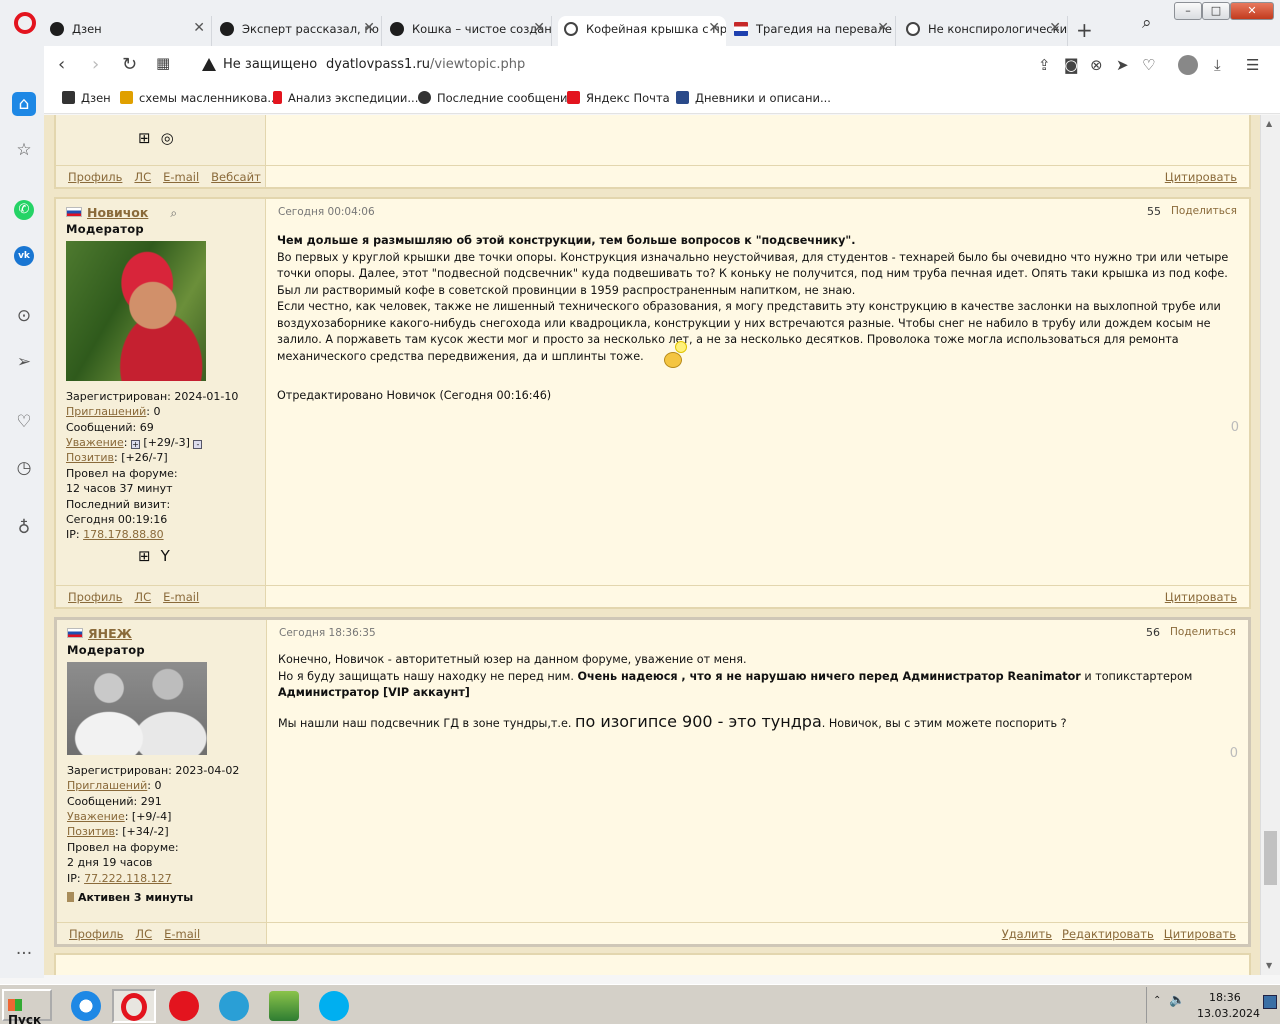  What do you see at coordinates (61, 64) in the screenshot?
I see `back-arrow-icon: ‹` at bounding box center [61, 64].